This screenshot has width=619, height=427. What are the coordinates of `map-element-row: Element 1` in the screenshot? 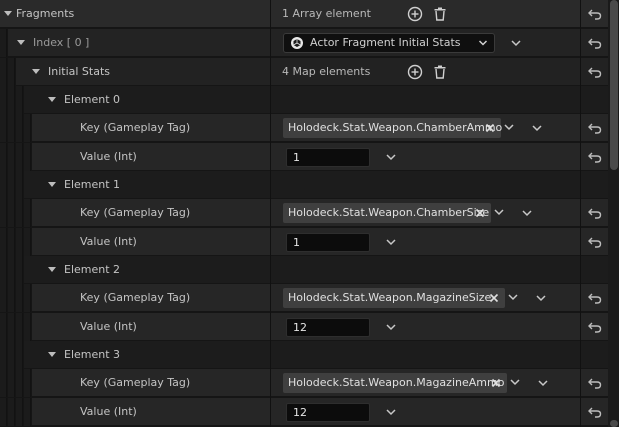 It's located at (309, 185).